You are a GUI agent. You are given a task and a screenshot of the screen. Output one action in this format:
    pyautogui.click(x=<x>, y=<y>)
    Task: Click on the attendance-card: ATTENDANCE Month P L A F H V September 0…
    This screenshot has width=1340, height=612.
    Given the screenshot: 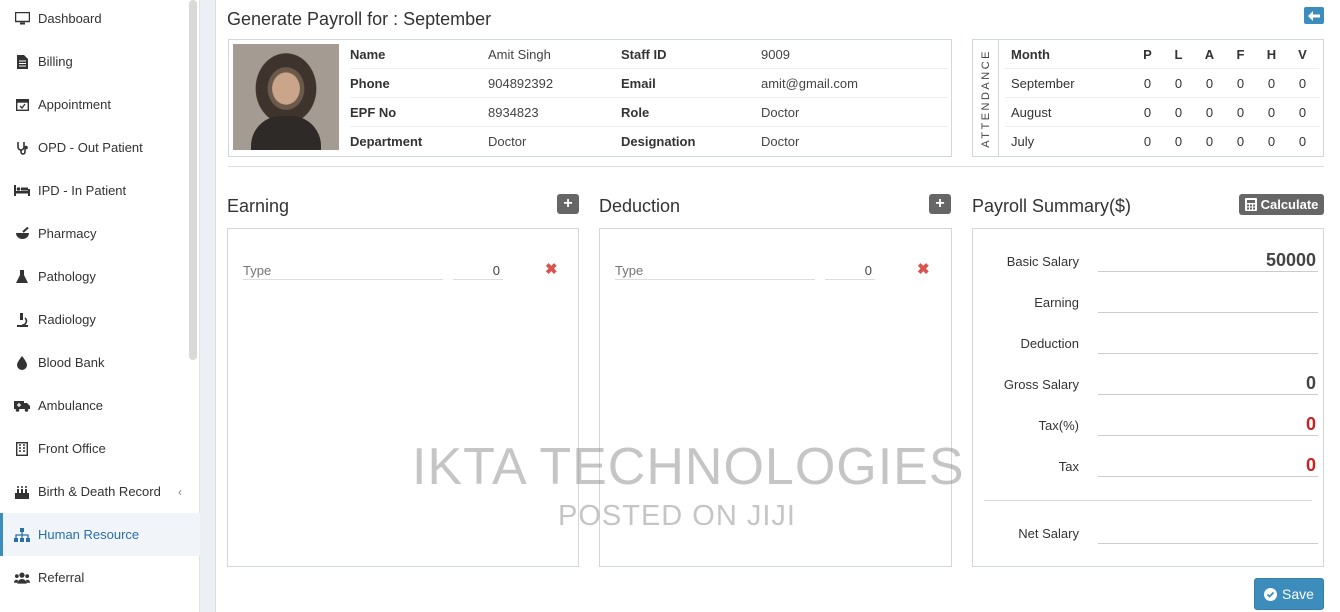 What is the action you would take?
    pyautogui.click(x=1148, y=98)
    